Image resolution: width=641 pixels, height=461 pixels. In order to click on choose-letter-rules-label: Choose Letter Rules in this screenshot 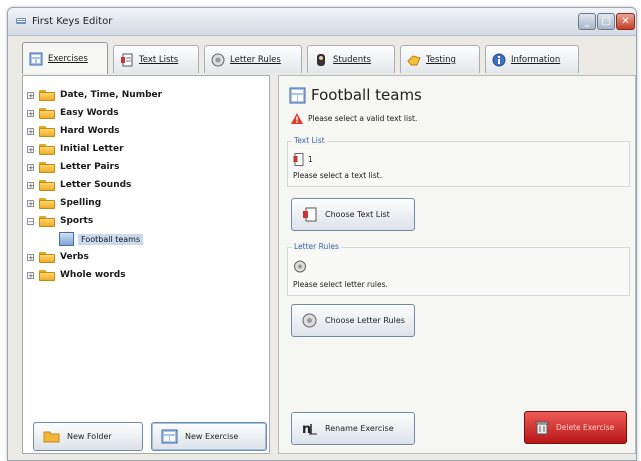, I will do `click(365, 320)`.